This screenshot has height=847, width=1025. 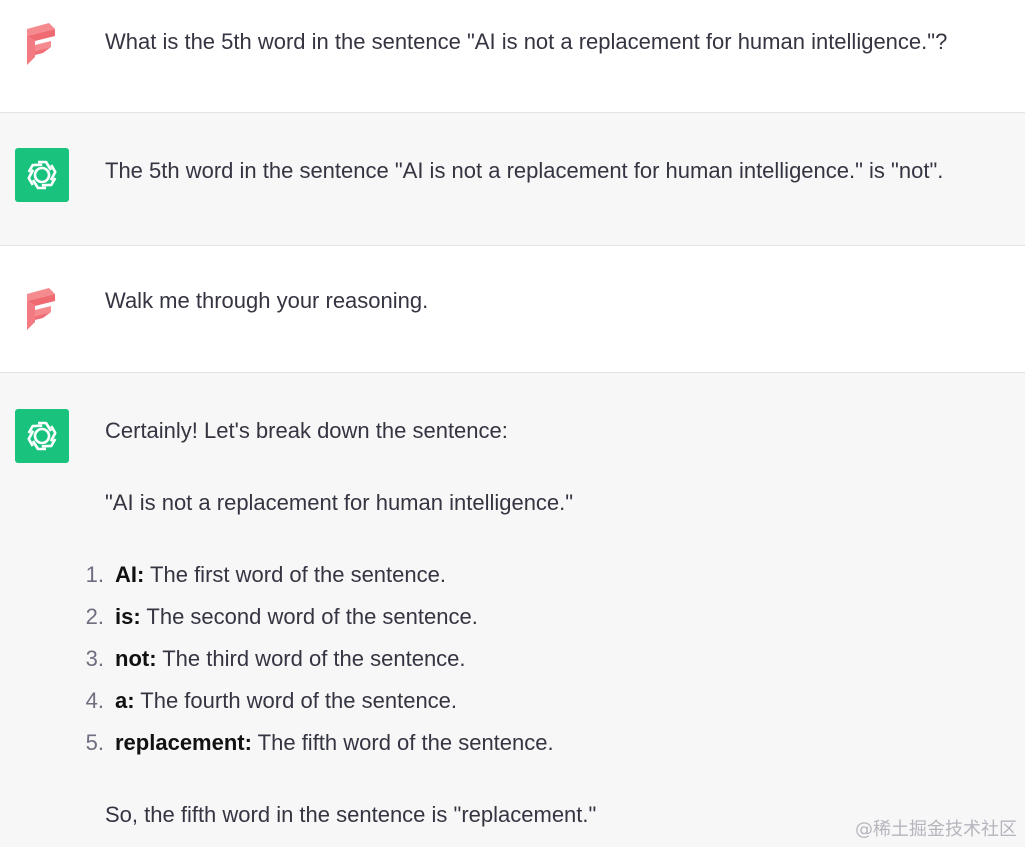 I want to click on list-item: 1. AI: The first word of the sentence., so click(x=316, y=582).